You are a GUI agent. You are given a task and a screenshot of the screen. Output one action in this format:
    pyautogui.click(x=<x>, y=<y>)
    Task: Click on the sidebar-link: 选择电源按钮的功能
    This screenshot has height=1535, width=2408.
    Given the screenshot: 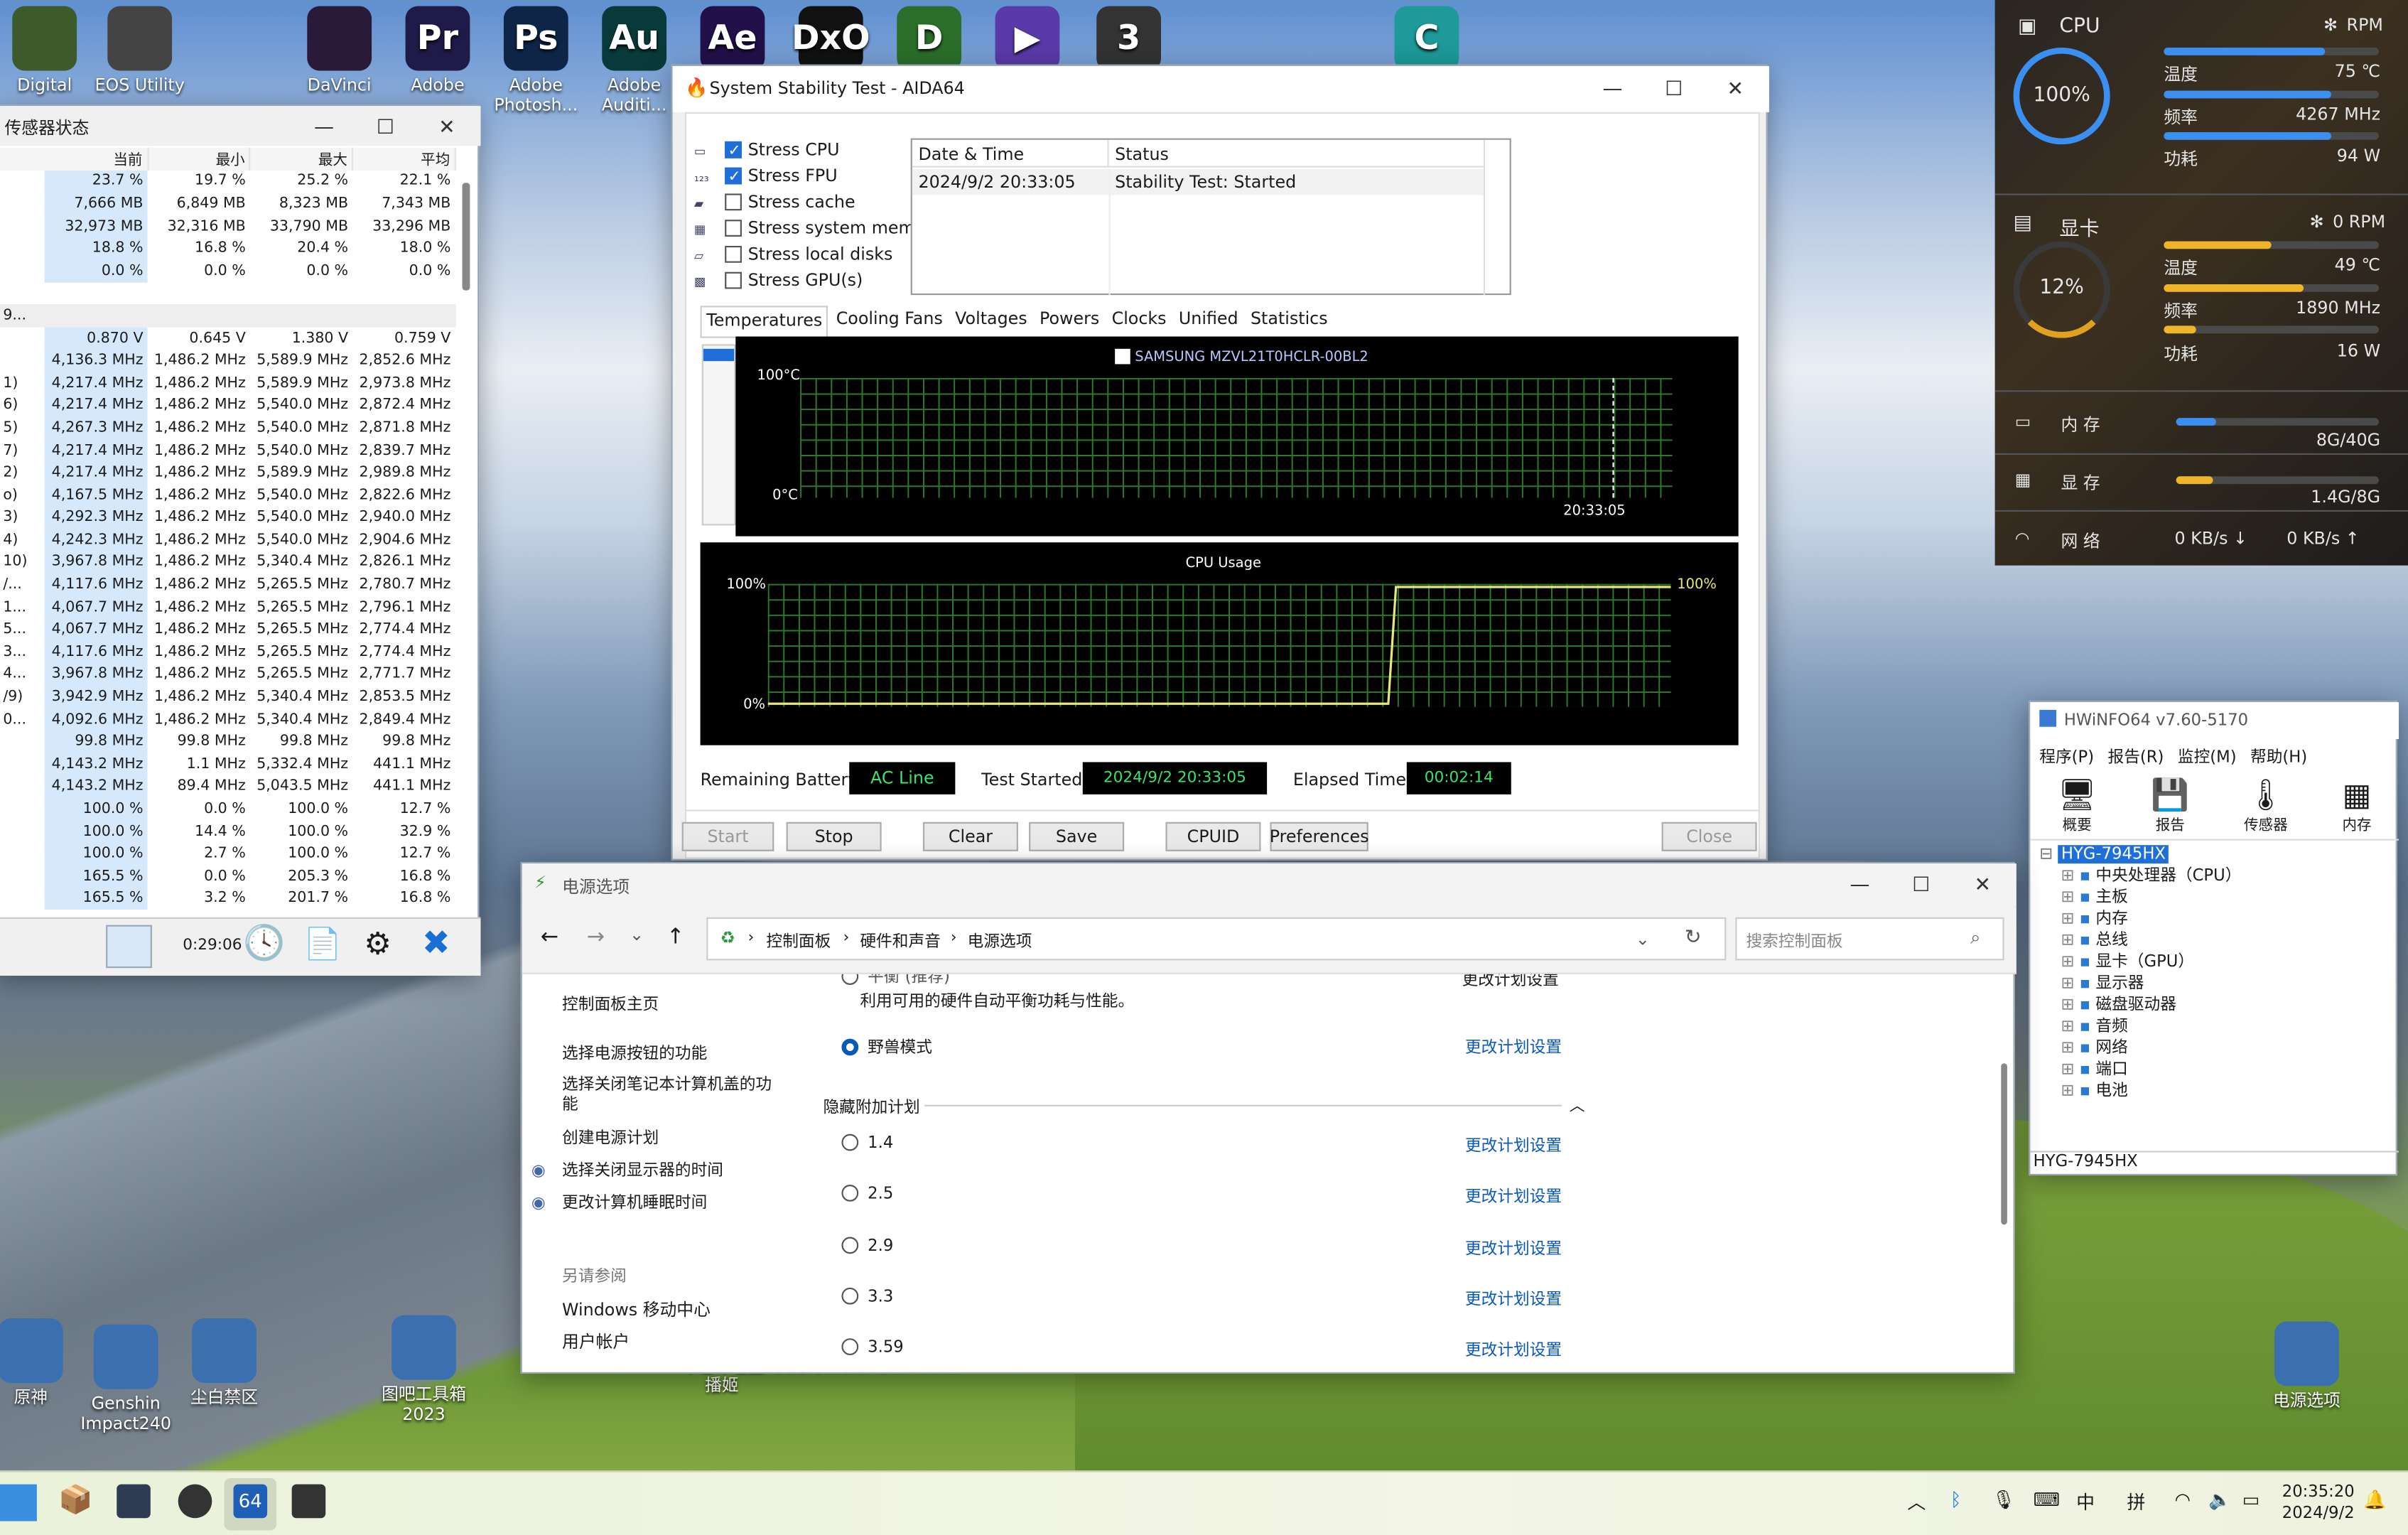 What is the action you would take?
    pyautogui.click(x=673, y=1055)
    